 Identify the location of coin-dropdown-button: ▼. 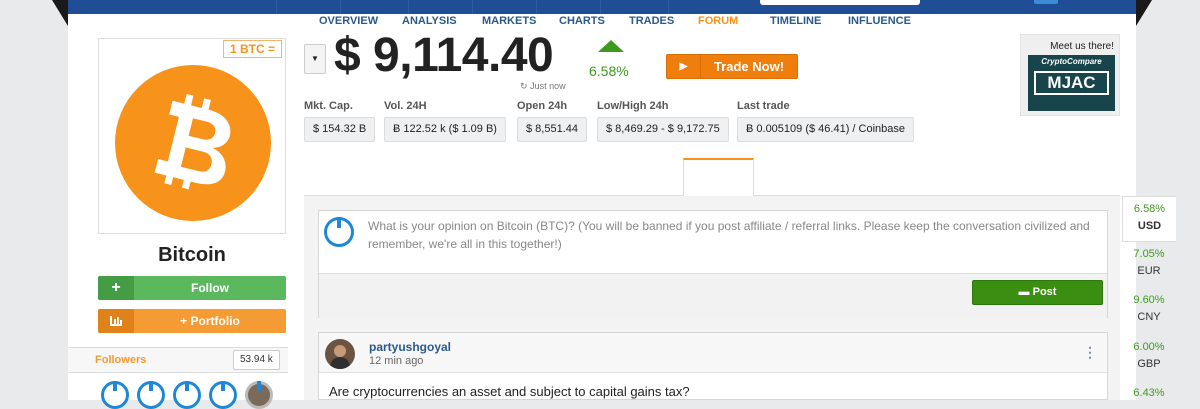
(315, 59).